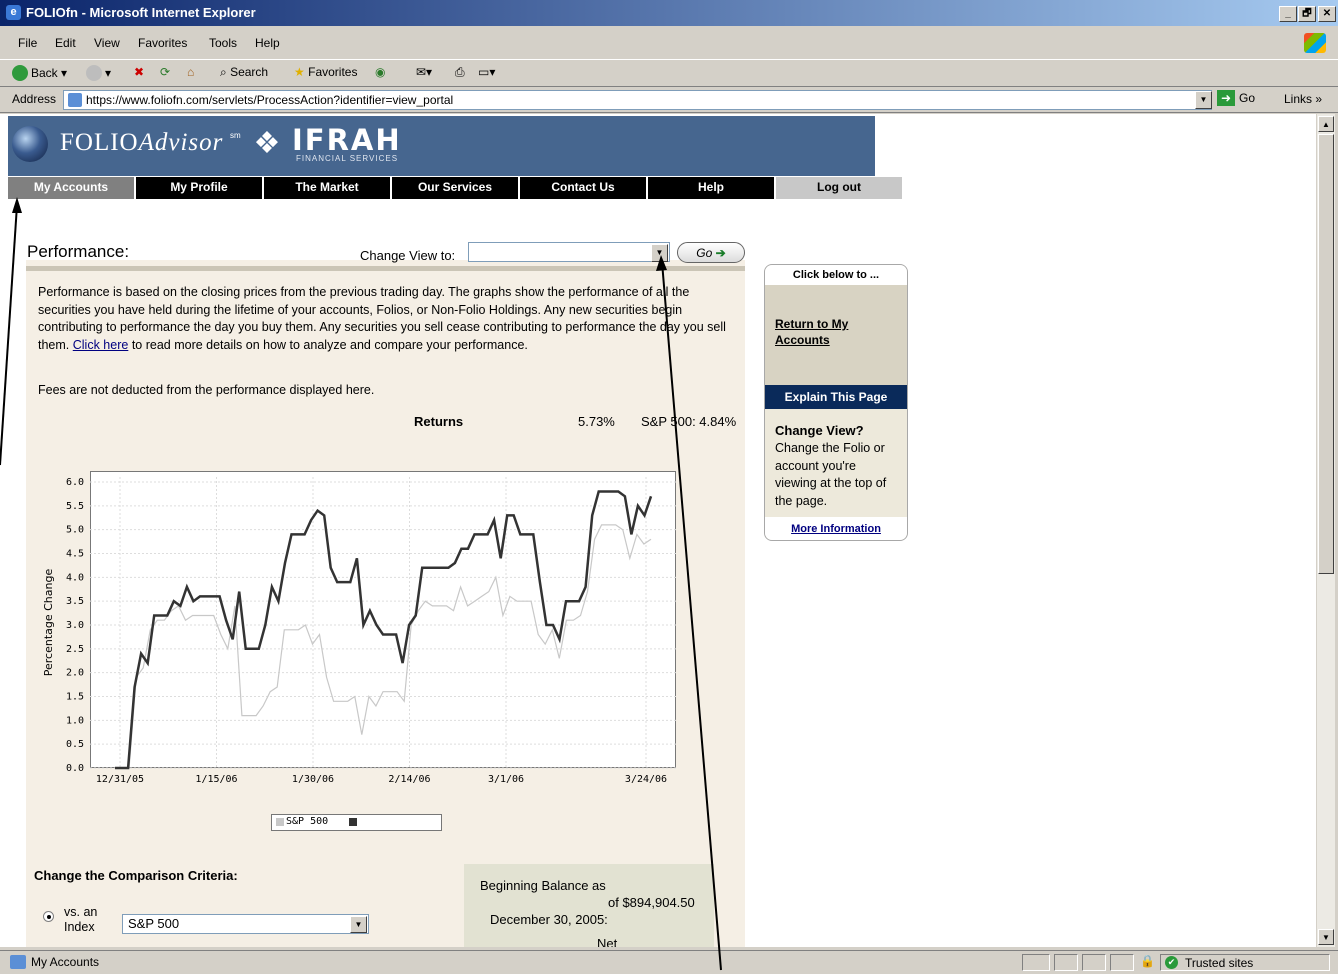 The height and width of the screenshot is (974, 1338). I want to click on links-label: Links, so click(1298, 99).